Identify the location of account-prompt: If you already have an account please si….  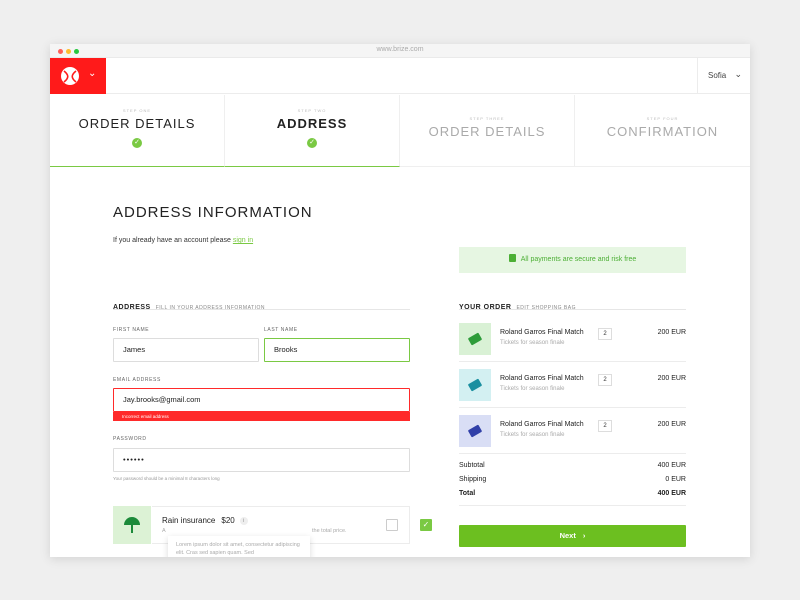
(183, 240).